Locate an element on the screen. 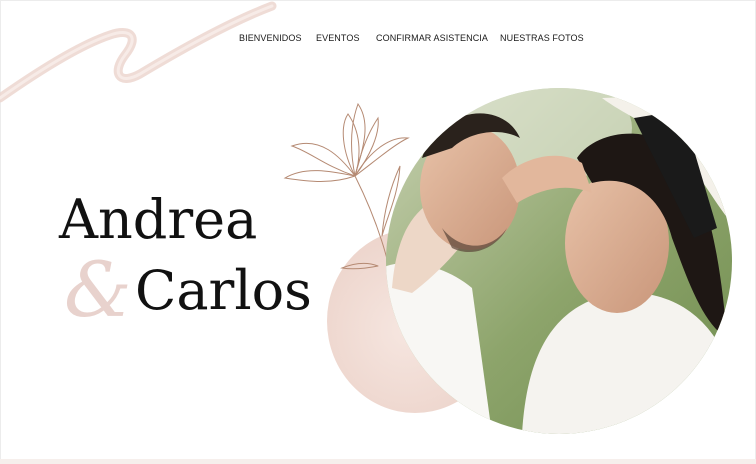  nav-item-eventos: EVENTOS is located at coordinates (338, 38).